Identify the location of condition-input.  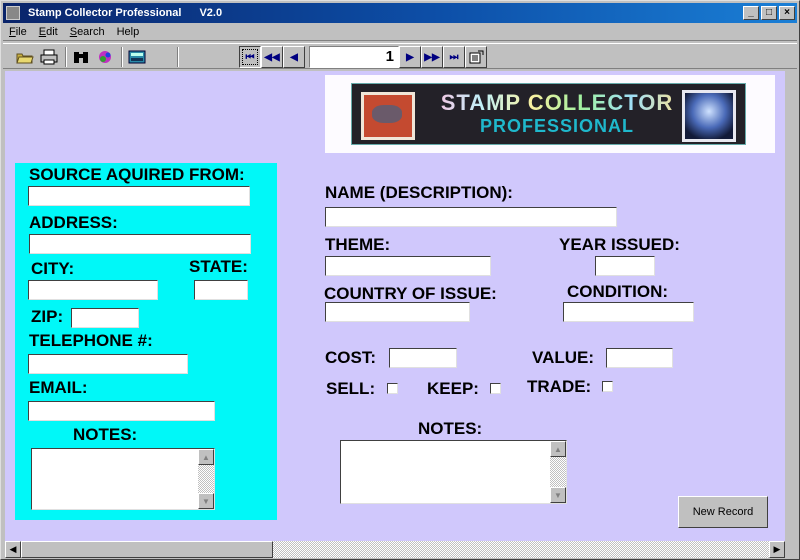
(628, 312).